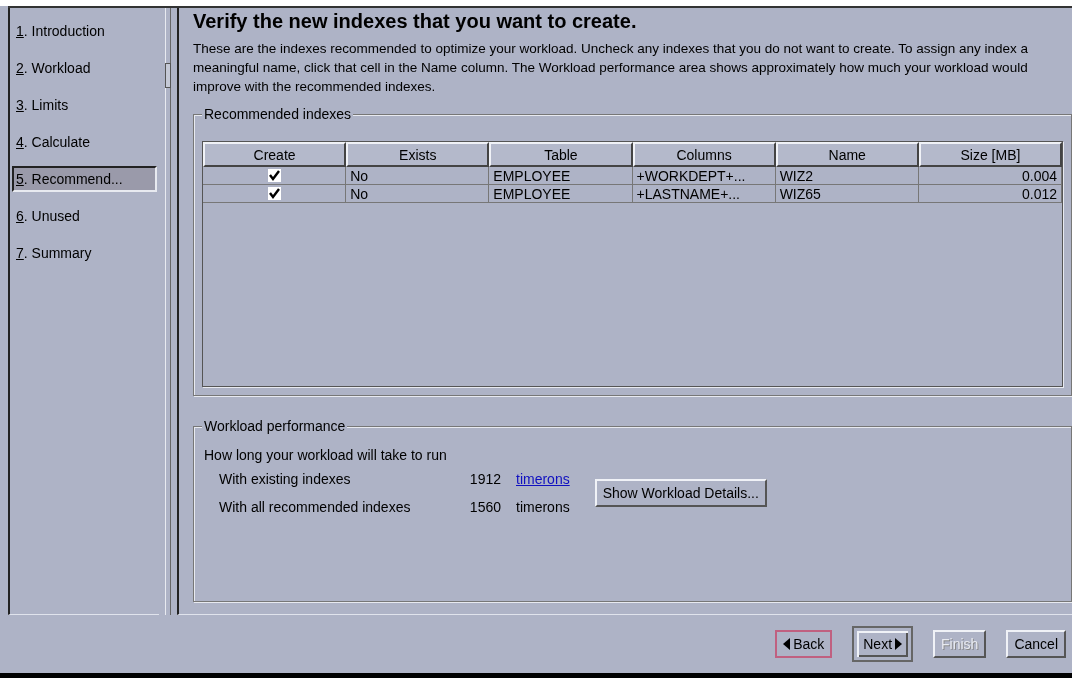 The height and width of the screenshot is (678, 1072). I want to click on wizard-step: 4. Calculate, so click(84, 142).